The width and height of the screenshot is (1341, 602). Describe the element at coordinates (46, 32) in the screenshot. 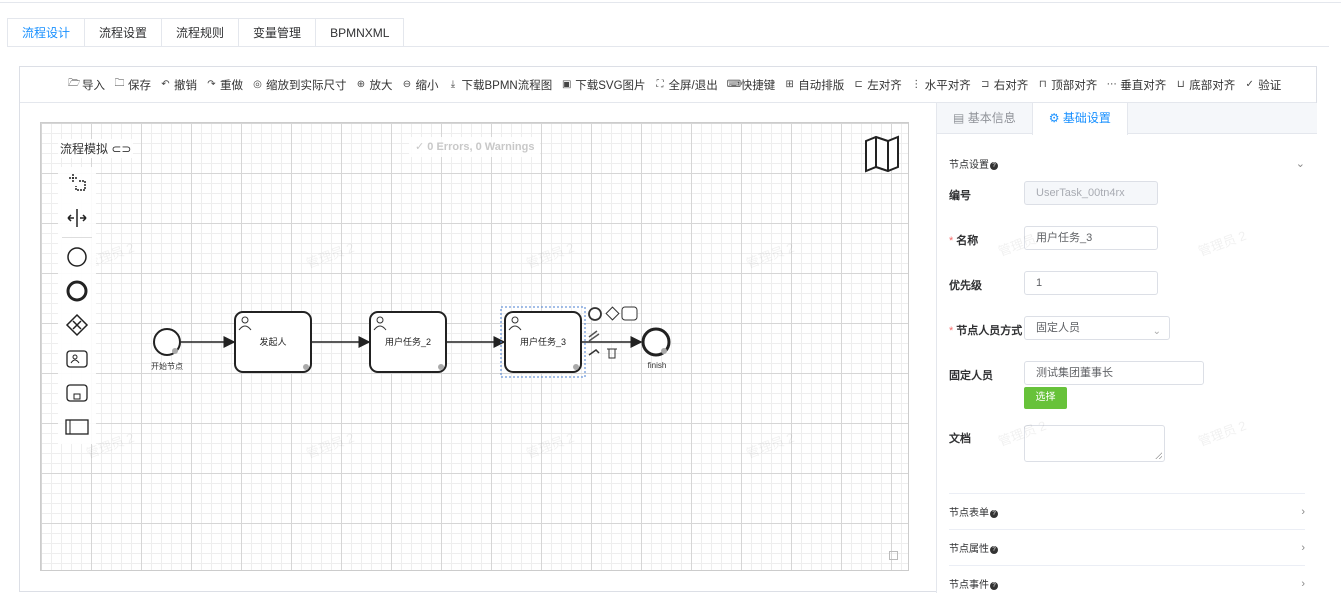

I see `tab-process-design: 流程设计` at that location.